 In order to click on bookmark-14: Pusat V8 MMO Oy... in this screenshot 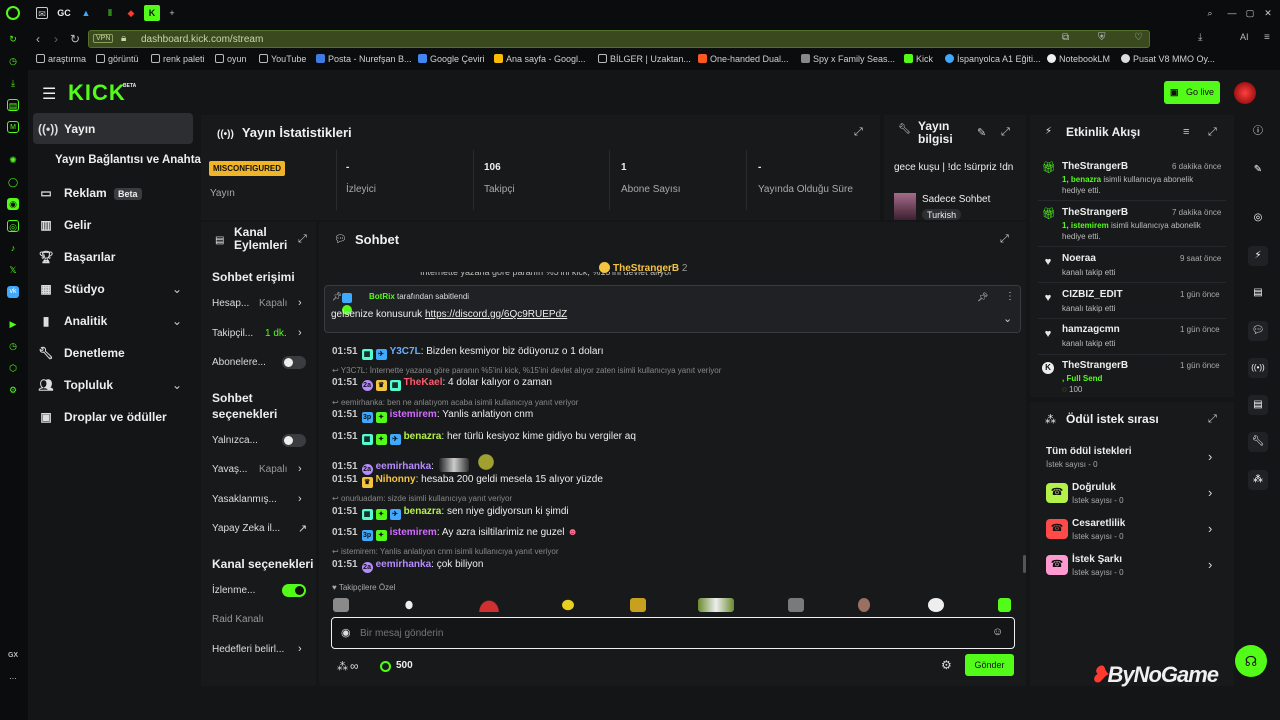, I will do `click(1168, 59)`.